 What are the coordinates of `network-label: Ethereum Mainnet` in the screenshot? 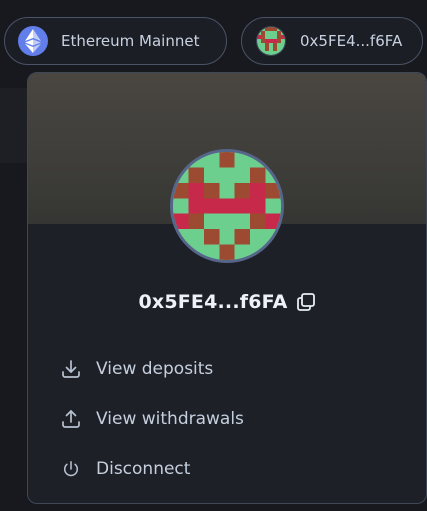 It's located at (130, 41).